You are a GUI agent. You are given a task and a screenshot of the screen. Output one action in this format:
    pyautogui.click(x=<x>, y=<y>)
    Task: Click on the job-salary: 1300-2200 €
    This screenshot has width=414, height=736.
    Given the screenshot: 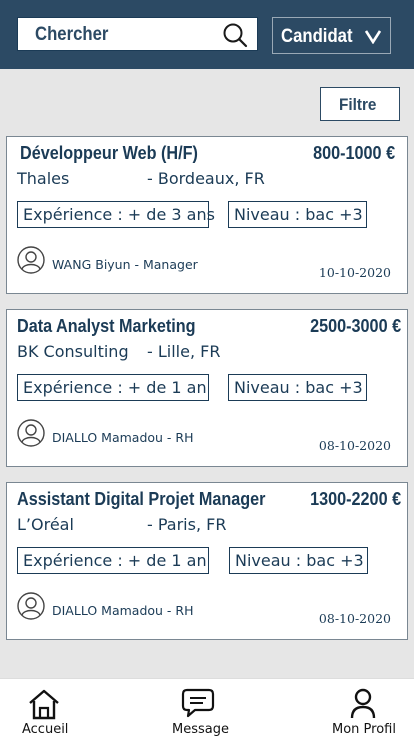 What is the action you would take?
    pyautogui.click(x=355, y=499)
    